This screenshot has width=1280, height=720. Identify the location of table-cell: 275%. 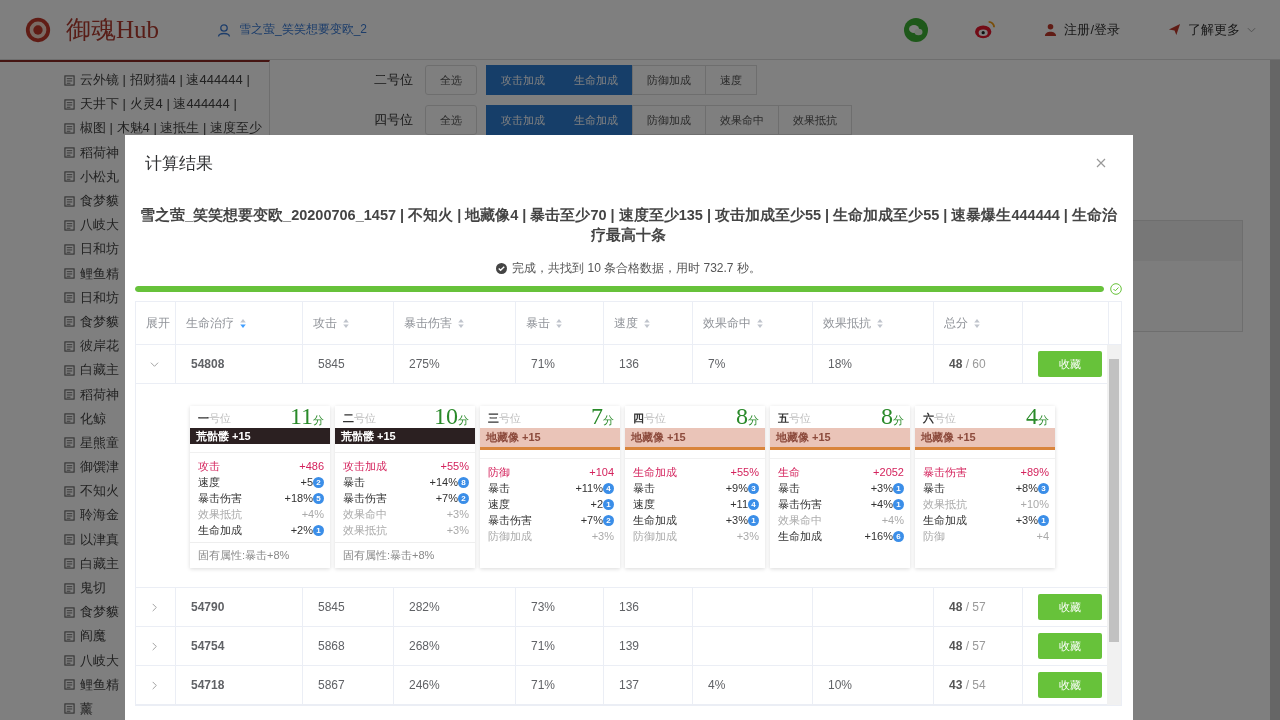
(424, 364).